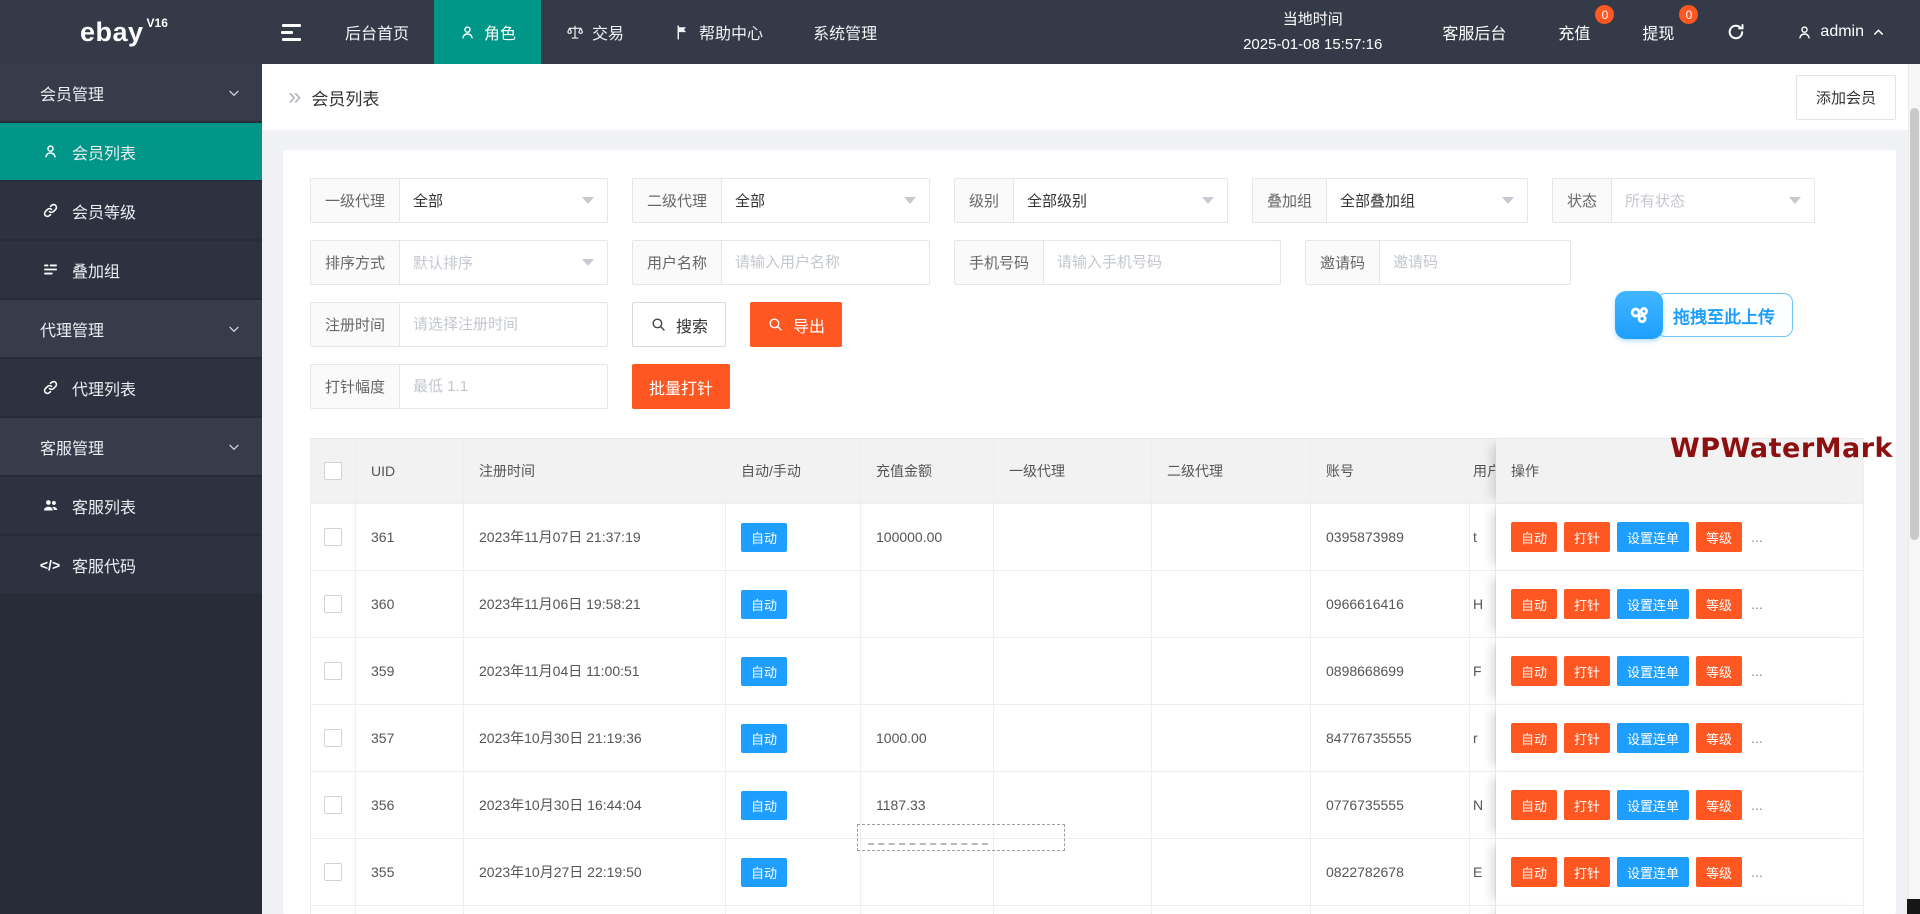  I want to click on sidebar-item-member-list: 会员列表, so click(131, 151).